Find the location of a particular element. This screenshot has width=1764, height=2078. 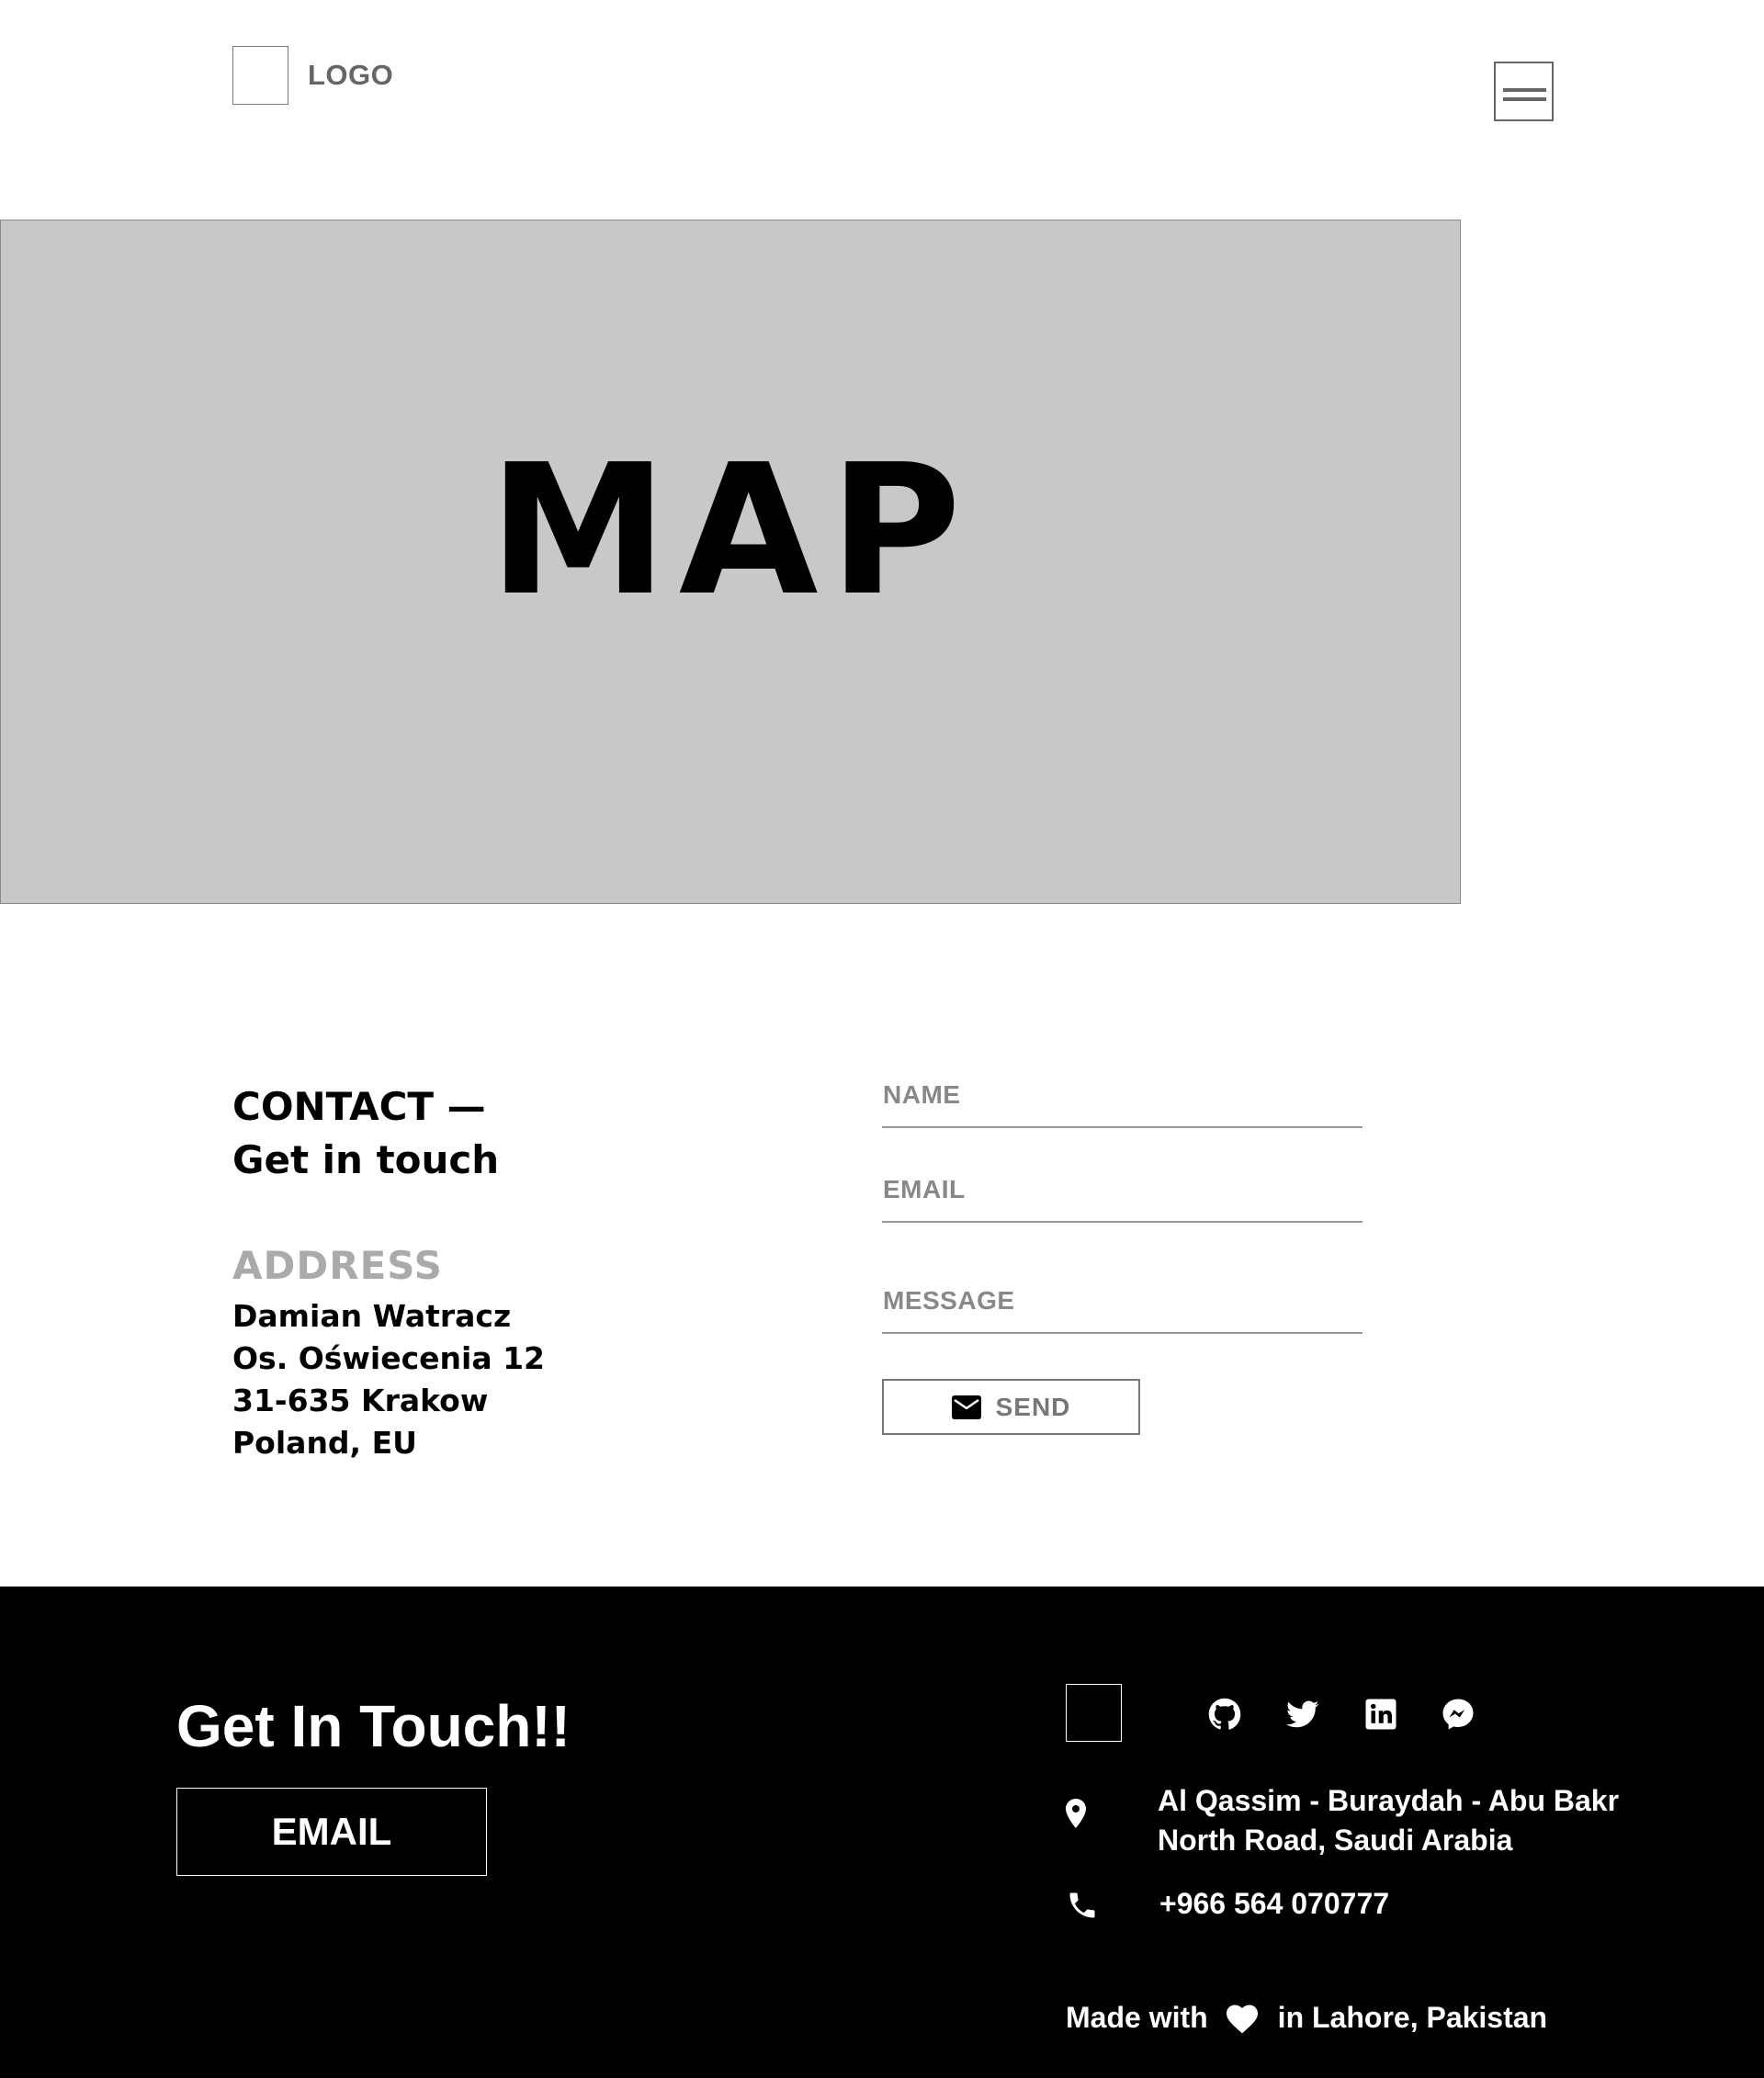

contact-heading-line1: CONTACT — is located at coordinates (359, 1106).